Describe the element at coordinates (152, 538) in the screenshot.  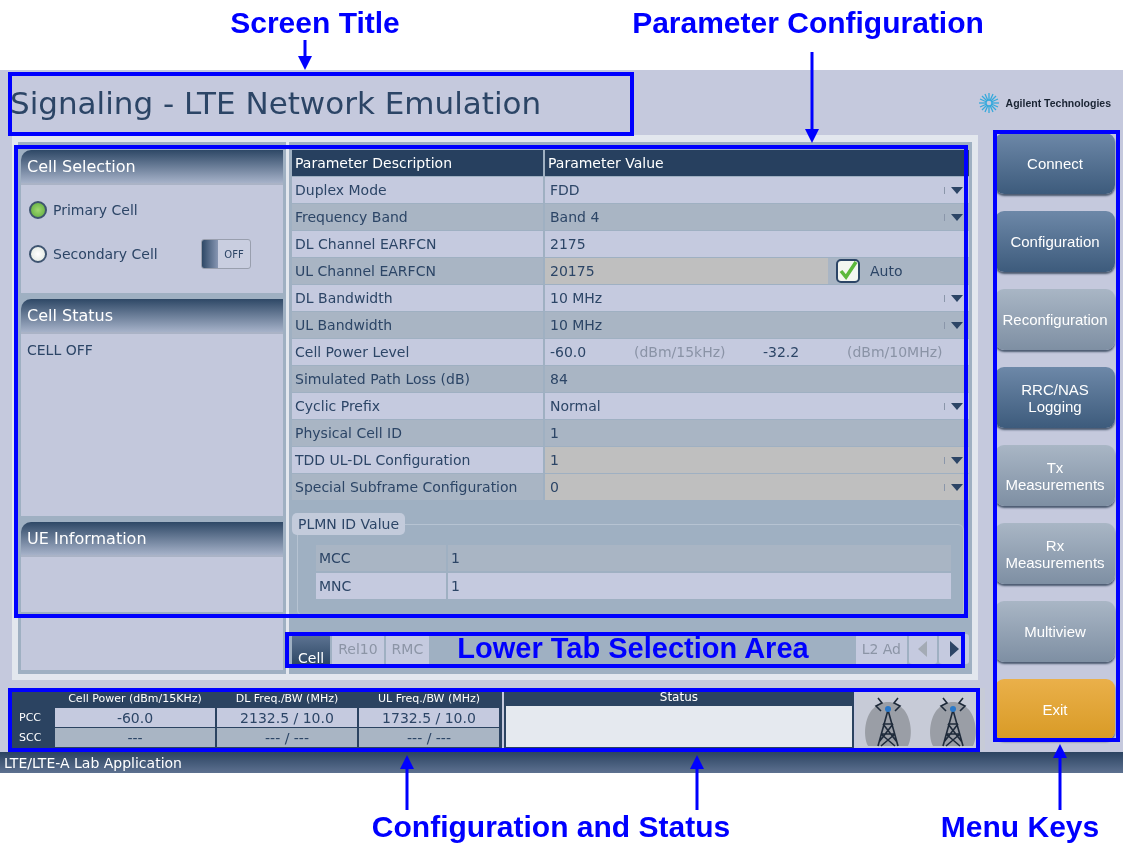
I see `section-header: UE Information` at that location.